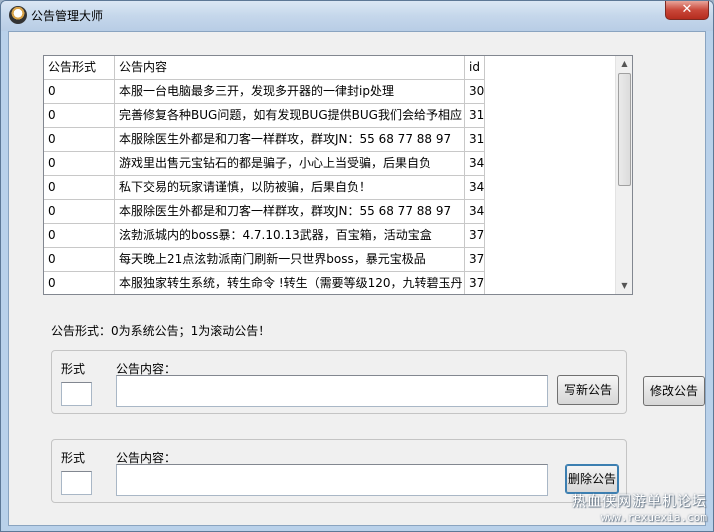 Image resolution: width=714 pixels, height=532 pixels. I want to click on table-row: 0 私下交易的玩家请谨慎，以防被骗，后果自负！ 34, so click(264, 188).